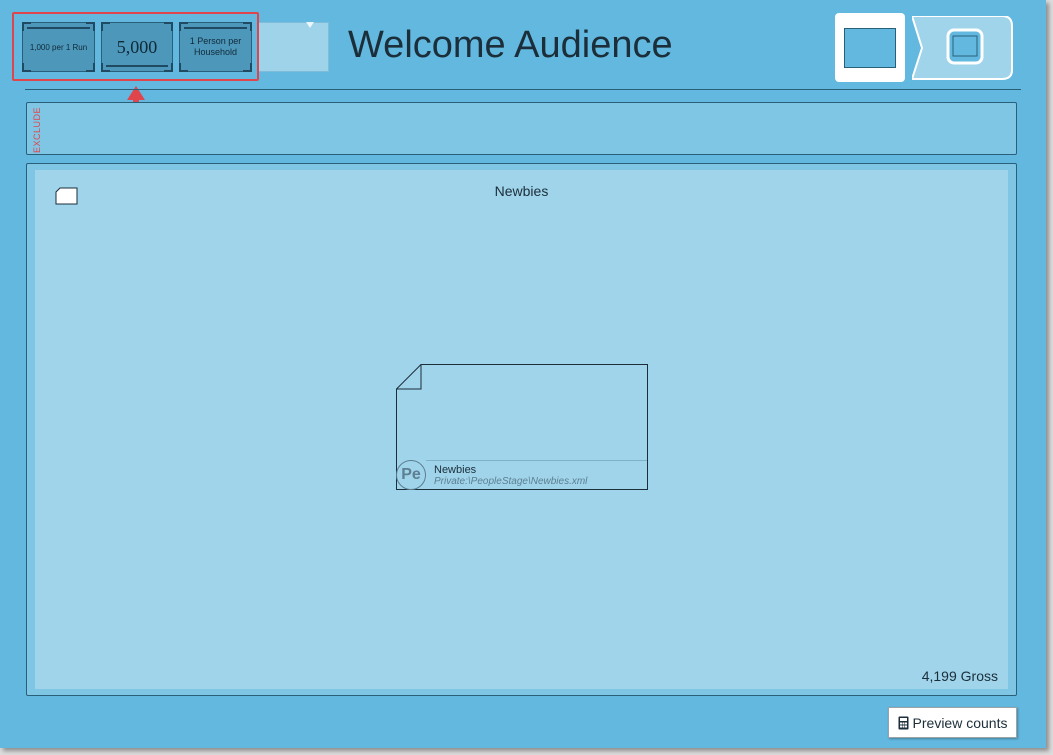 This screenshot has width=1053, height=755. I want to click on page-title: Welcome Audience, so click(510, 45).